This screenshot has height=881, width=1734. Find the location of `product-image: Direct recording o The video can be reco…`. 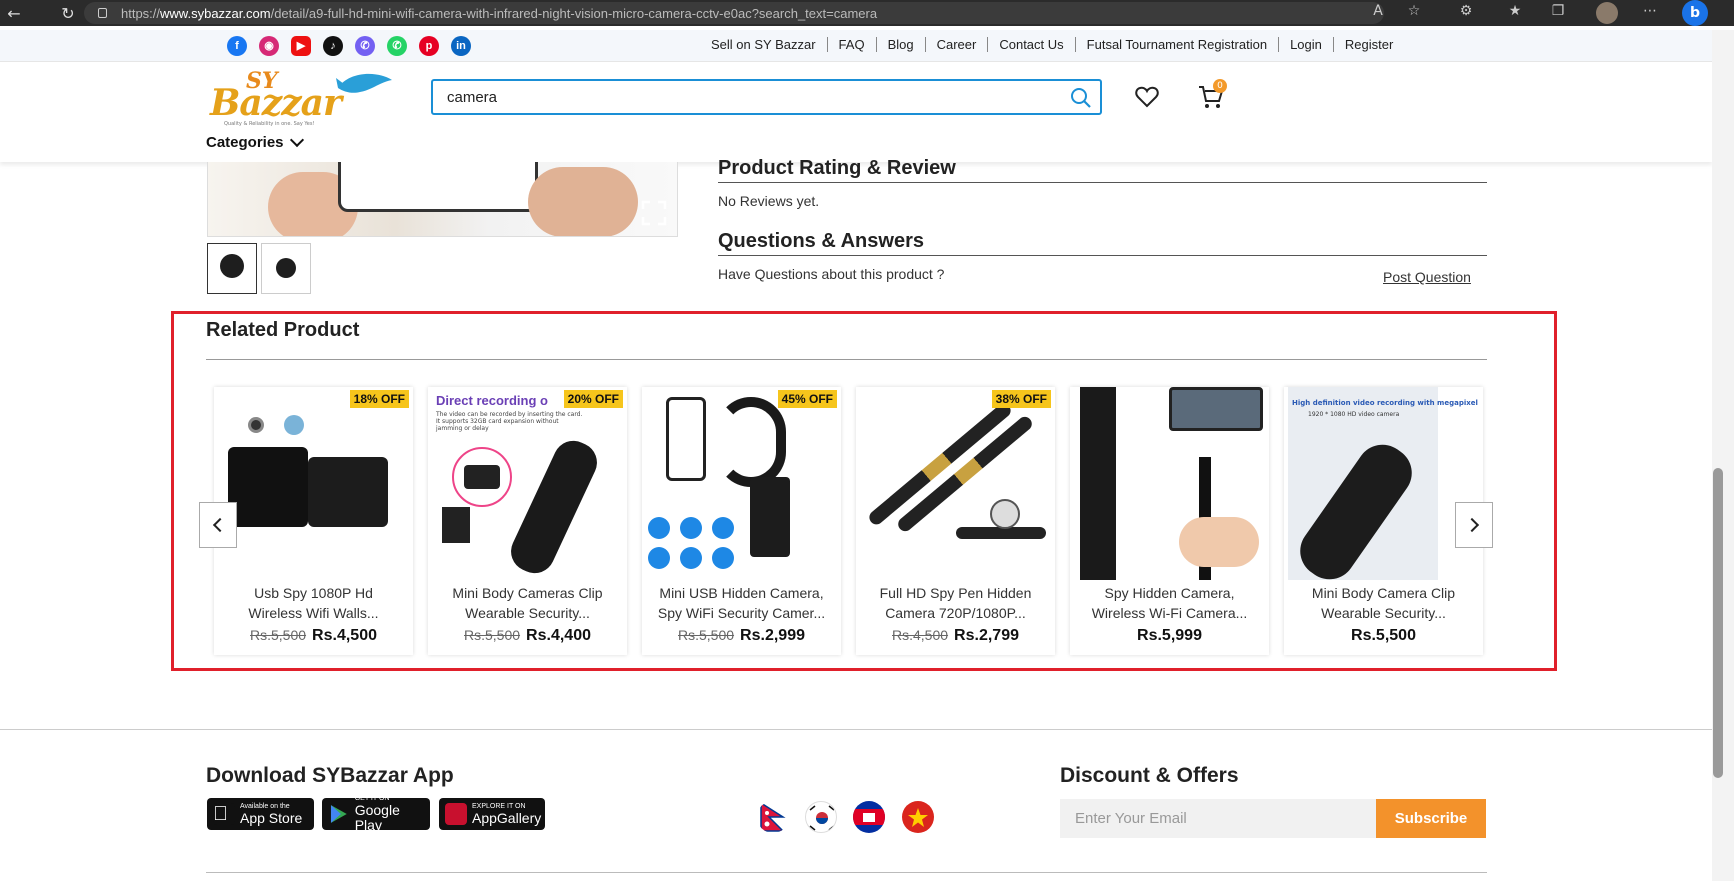

product-image: Direct recording o The video can be reco… is located at coordinates (527, 483).